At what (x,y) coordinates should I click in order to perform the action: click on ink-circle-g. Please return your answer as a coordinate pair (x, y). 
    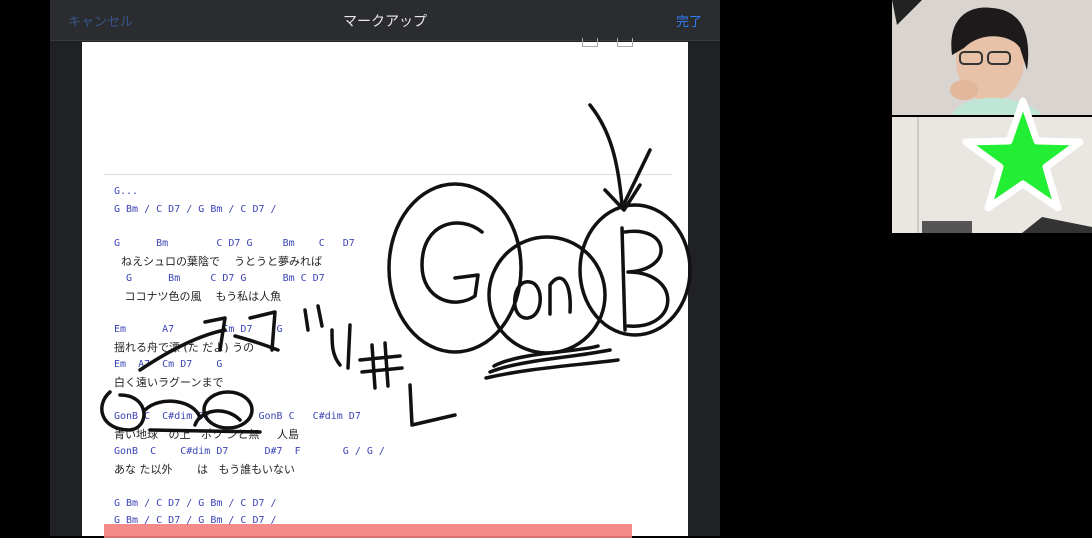
    Looking at the image, I should click on (455, 268).